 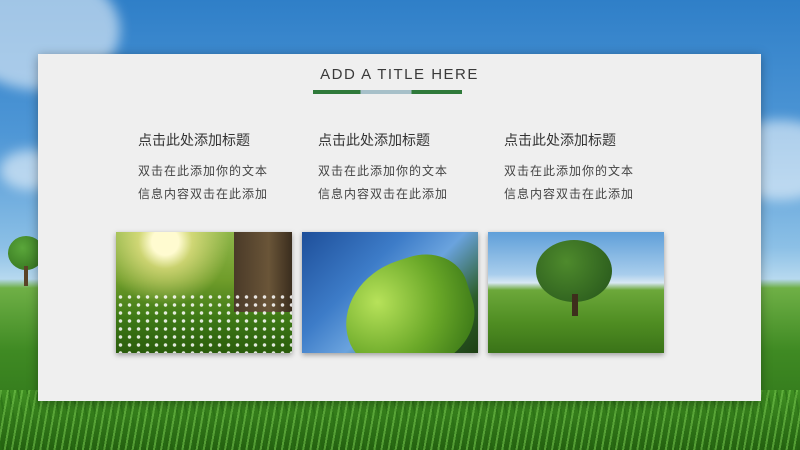 What do you see at coordinates (390, 292) in the screenshot?
I see `photo-green-leaf` at bounding box center [390, 292].